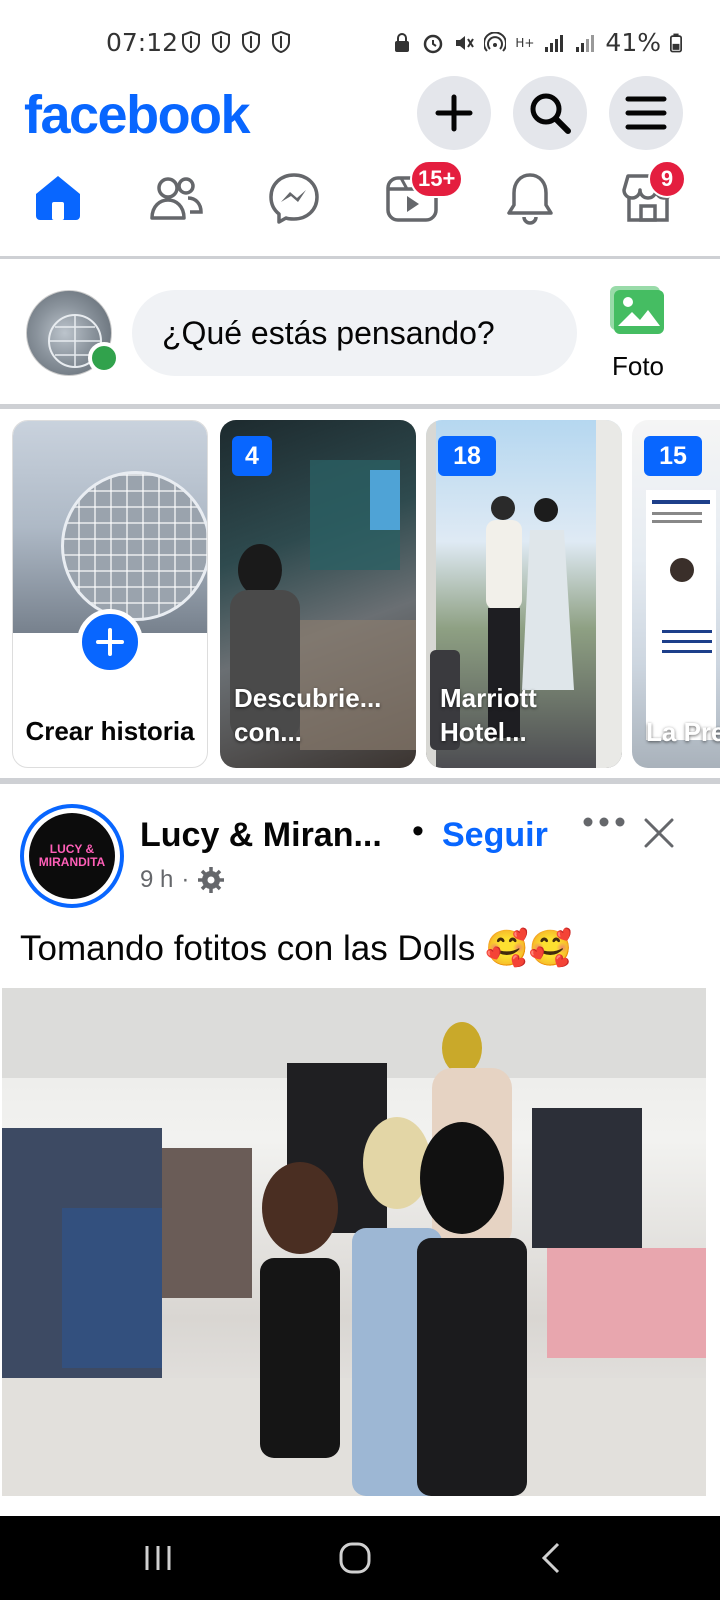 The image size is (720, 1600). I want to click on search-icon, so click(550, 113).